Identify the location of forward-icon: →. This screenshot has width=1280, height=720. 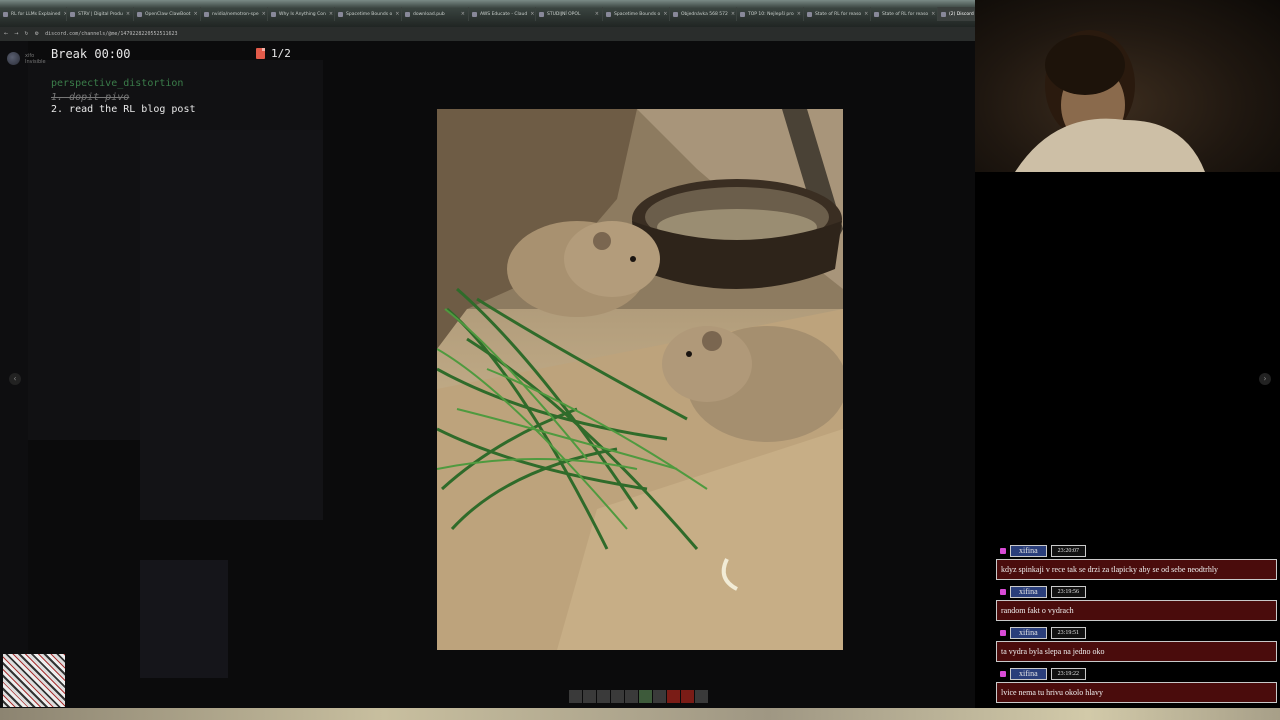
(16, 34).